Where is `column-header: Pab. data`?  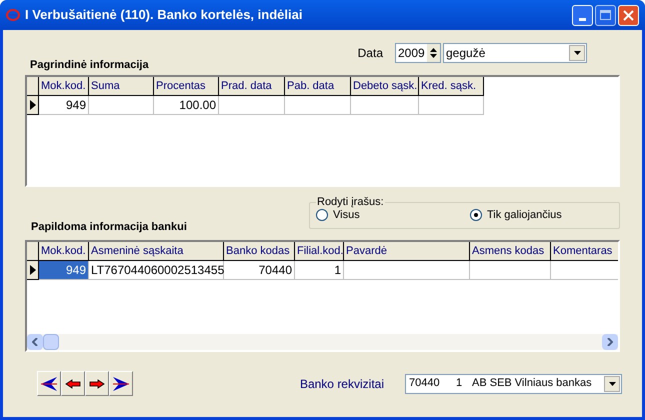
column-header: Pab. data is located at coordinates (318, 86).